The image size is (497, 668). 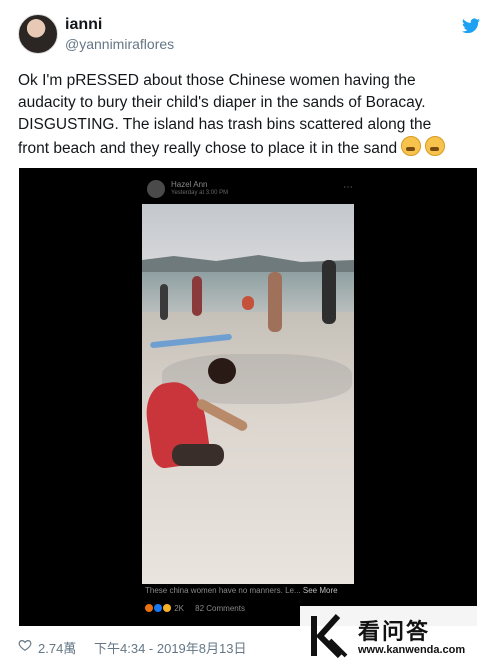 What do you see at coordinates (57, 648) in the screenshot?
I see `like-count: 2.74萬` at bounding box center [57, 648].